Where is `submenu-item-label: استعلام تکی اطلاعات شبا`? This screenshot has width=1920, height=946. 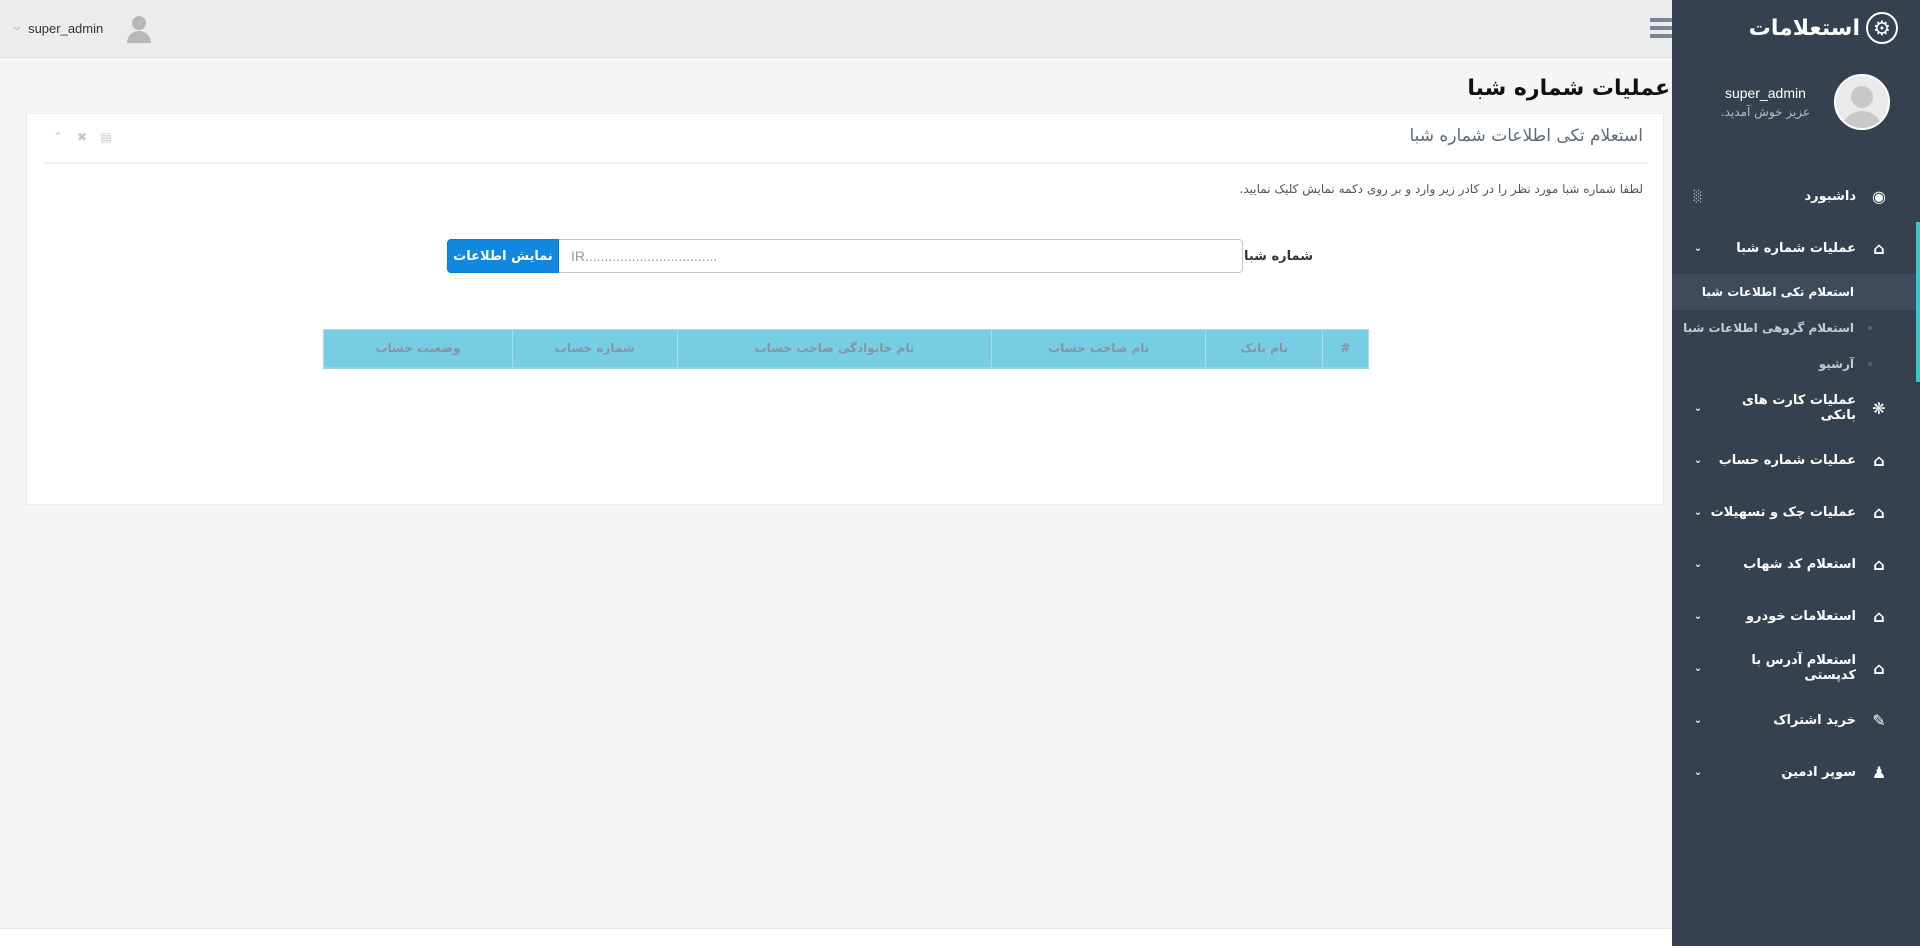 submenu-item-label: استعلام تکی اطلاعات شبا is located at coordinates (1777, 292).